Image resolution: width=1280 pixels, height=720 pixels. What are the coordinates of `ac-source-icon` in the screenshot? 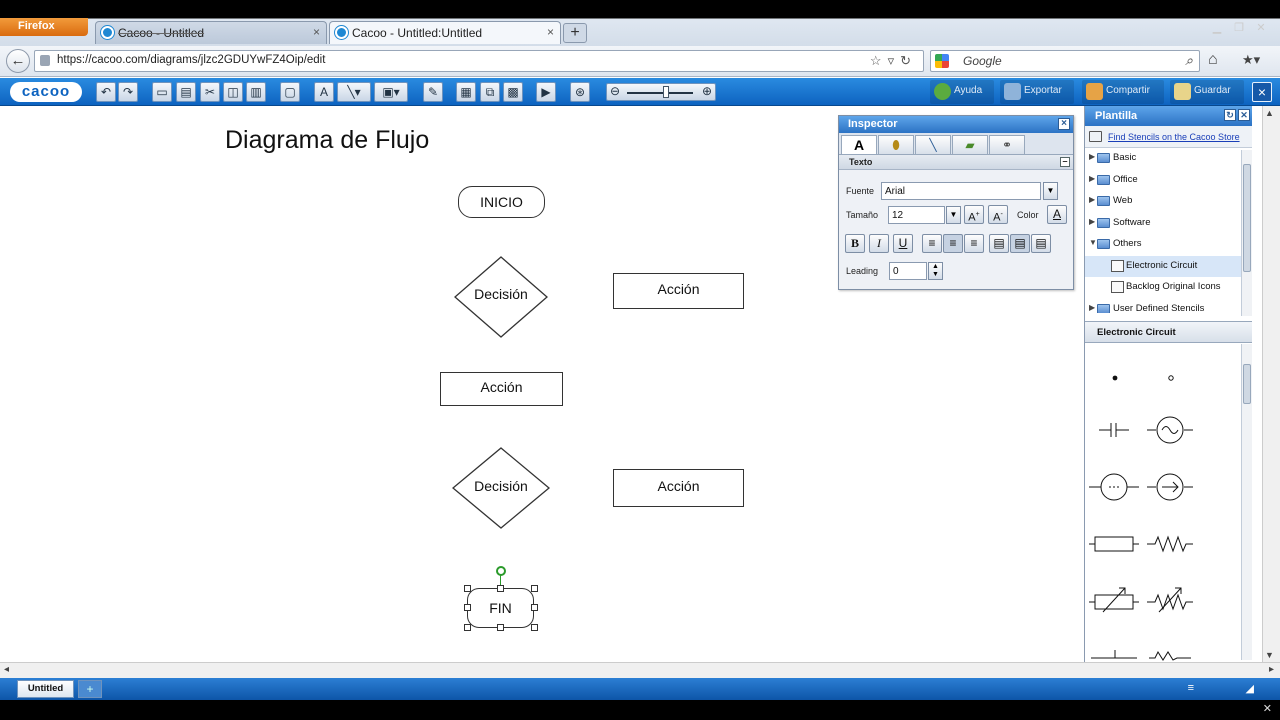 It's located at (1170, 430).